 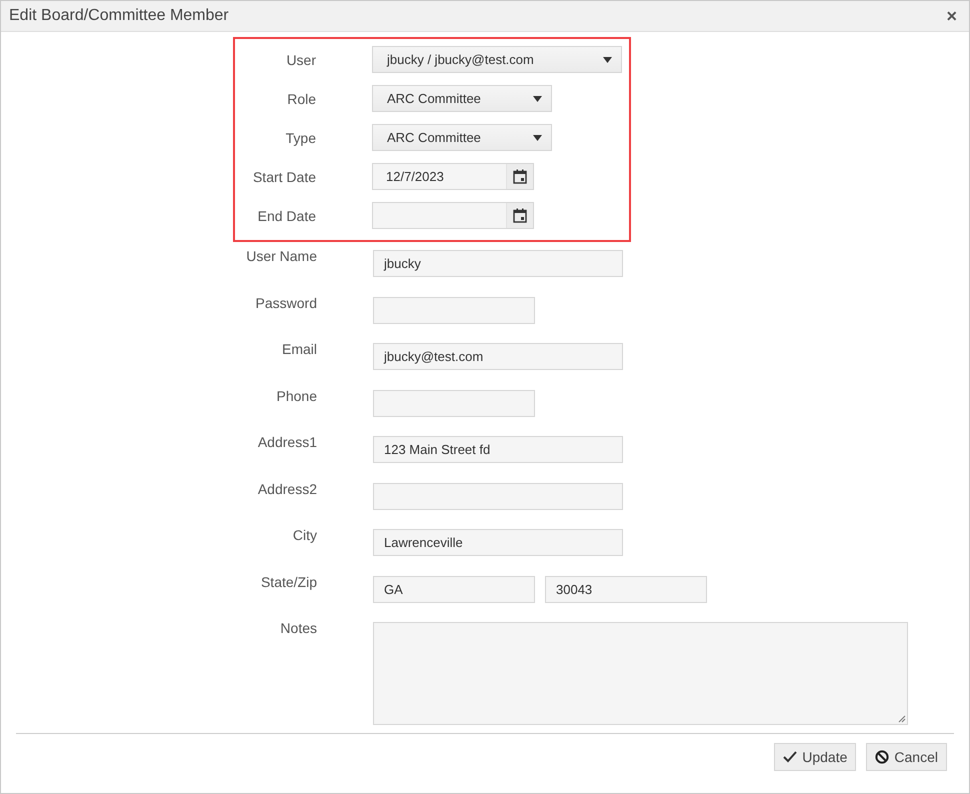 What do you see at coordinates (281, 257) in the screenshot?
I see `field-label: User Name` at bounding box center [281, 257].